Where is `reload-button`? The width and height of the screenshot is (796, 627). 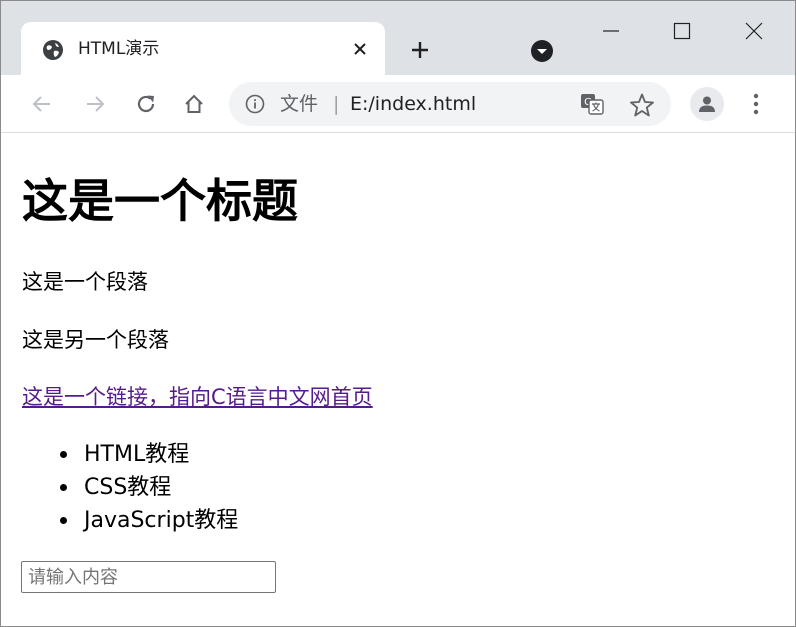 reload-button is located at coordinates (146, 104).